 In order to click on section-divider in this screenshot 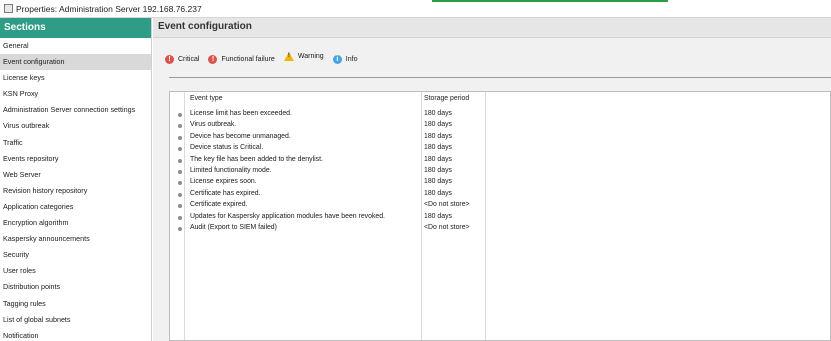, I will do `click(500, 77)`.